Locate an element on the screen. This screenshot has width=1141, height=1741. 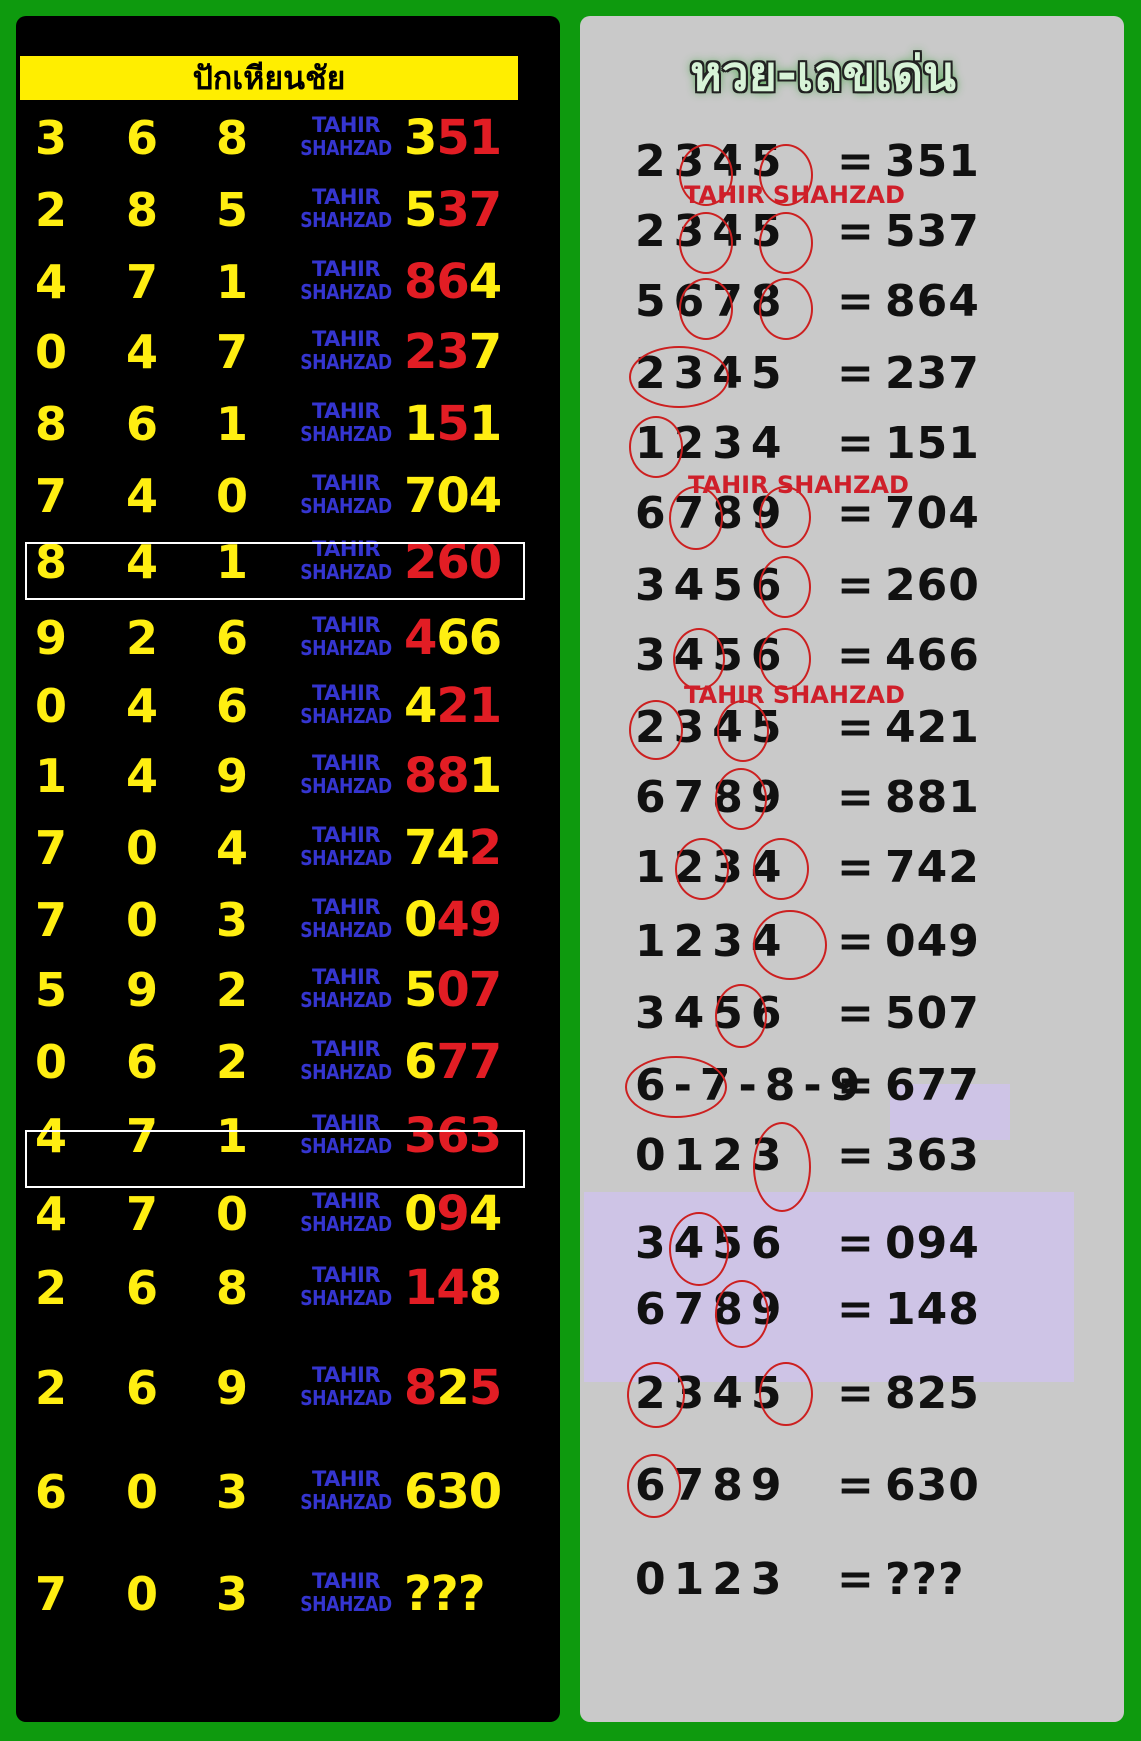
result-segment: 66 is located at coordinates (469, 638).